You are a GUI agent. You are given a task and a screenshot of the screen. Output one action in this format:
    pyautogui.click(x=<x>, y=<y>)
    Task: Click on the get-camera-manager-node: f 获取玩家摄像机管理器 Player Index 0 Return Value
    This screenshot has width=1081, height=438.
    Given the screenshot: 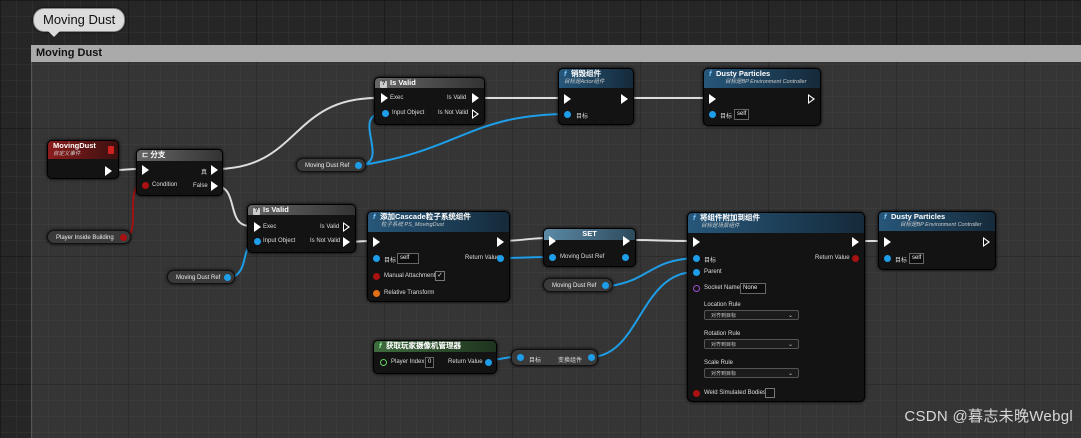 What is the action you would take?
    pyautogui.click(x=435, y=357)
    